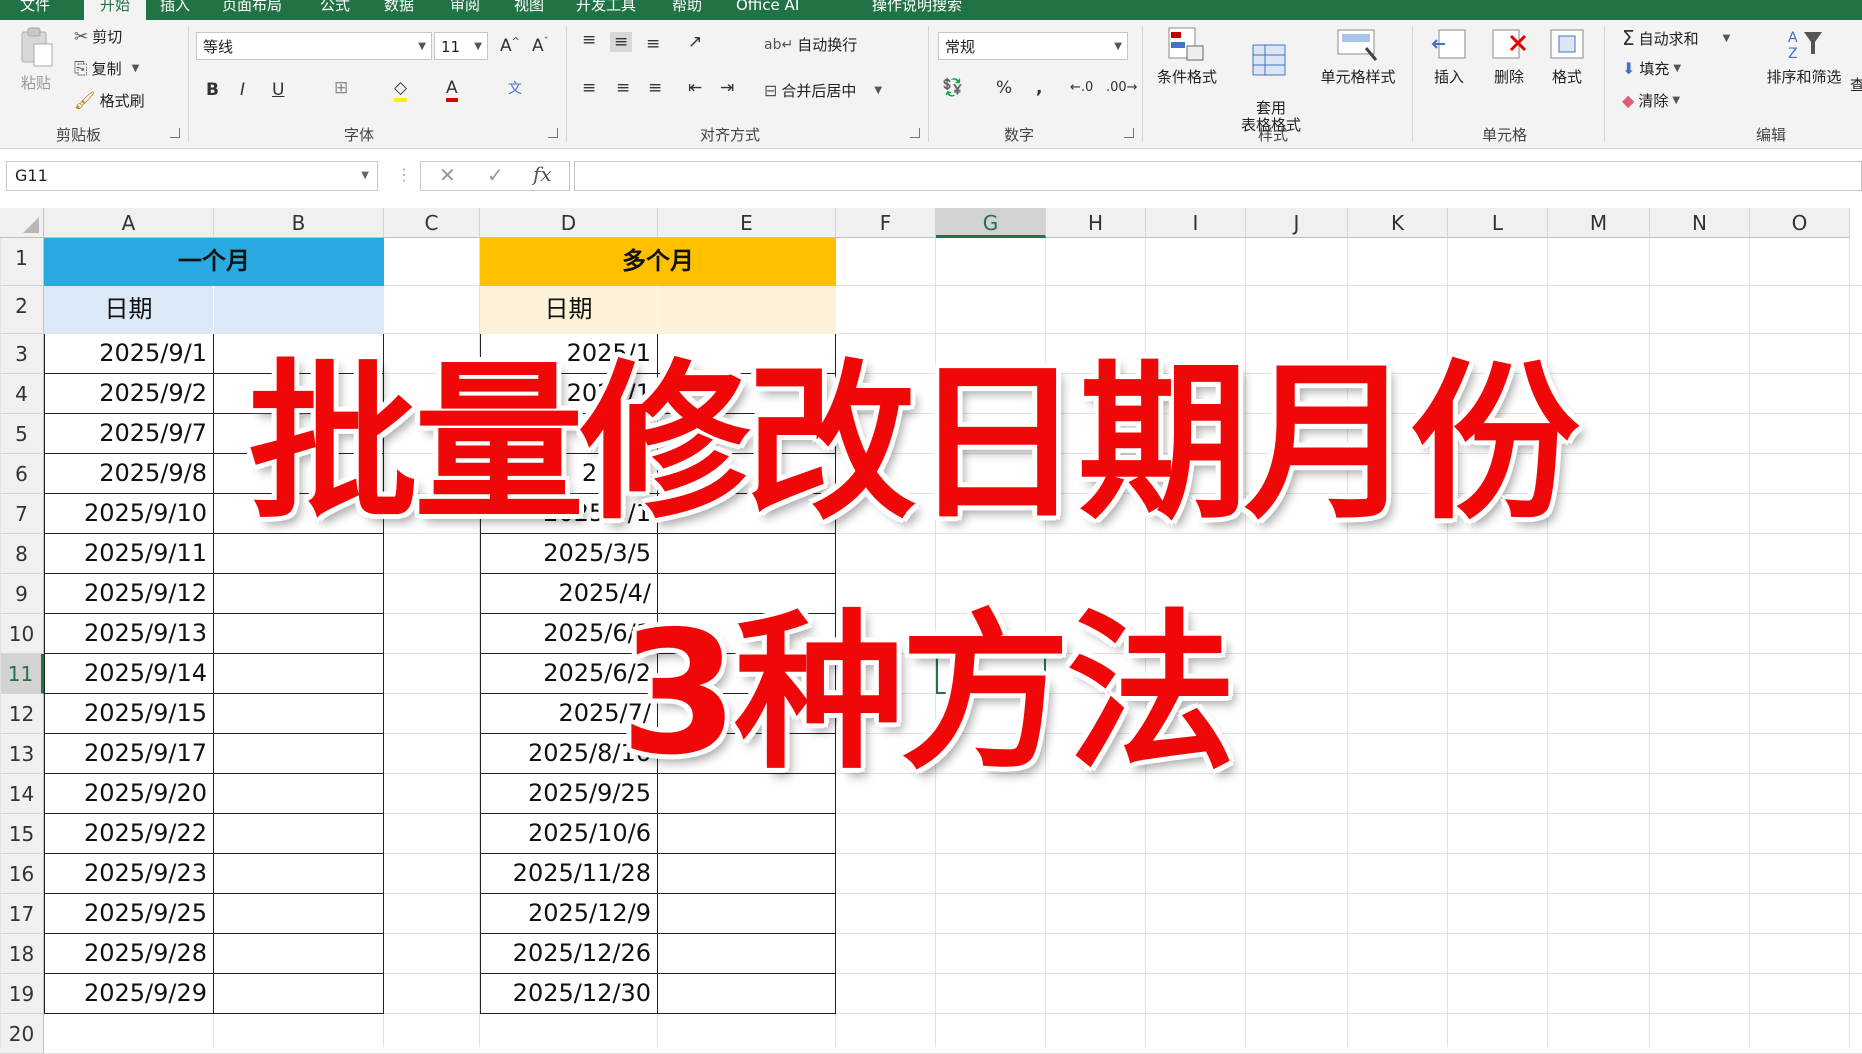 The width and height of the screenshot is (1862, 1054). I want to click on table-multi-month-date-cell: 2025/12/30, so click(569, 994).